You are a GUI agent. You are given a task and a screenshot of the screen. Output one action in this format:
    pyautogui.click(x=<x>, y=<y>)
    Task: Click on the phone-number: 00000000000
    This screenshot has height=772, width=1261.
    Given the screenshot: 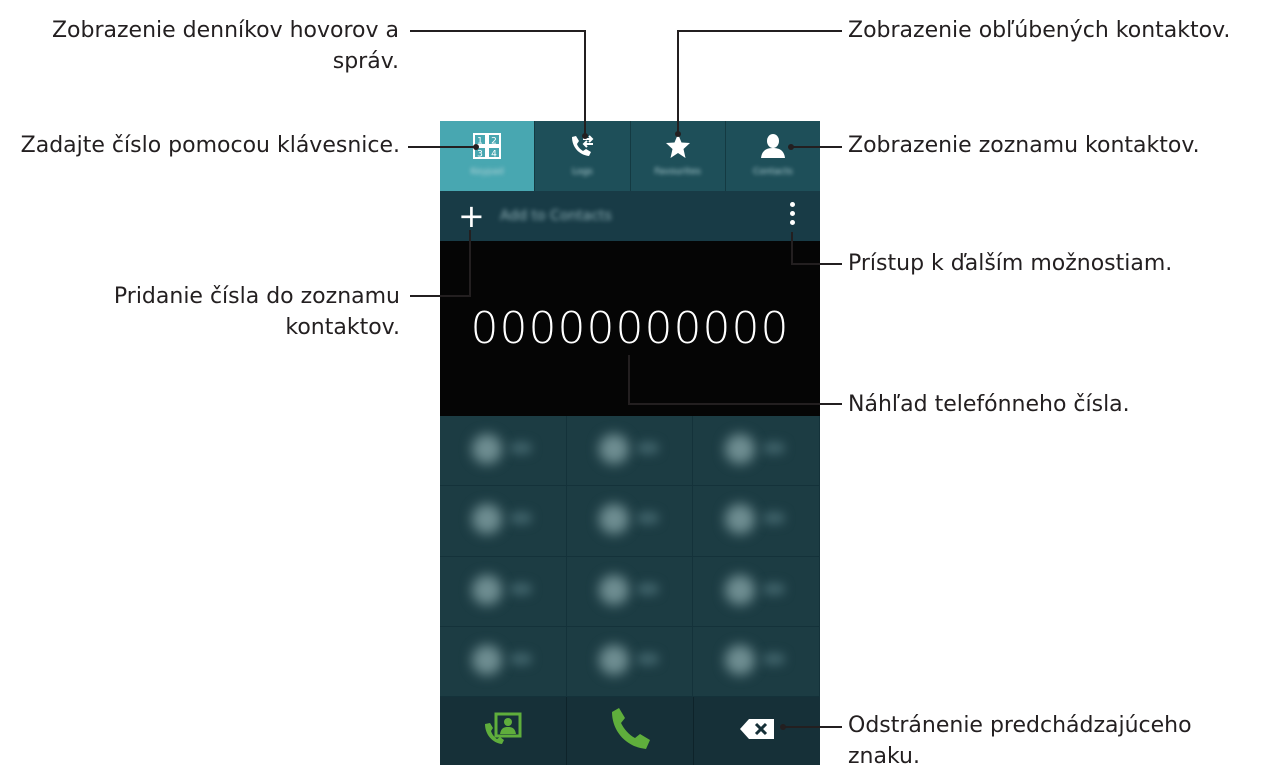 What is the action you would take?
    pyautogui.click(x=630, y=328)
    